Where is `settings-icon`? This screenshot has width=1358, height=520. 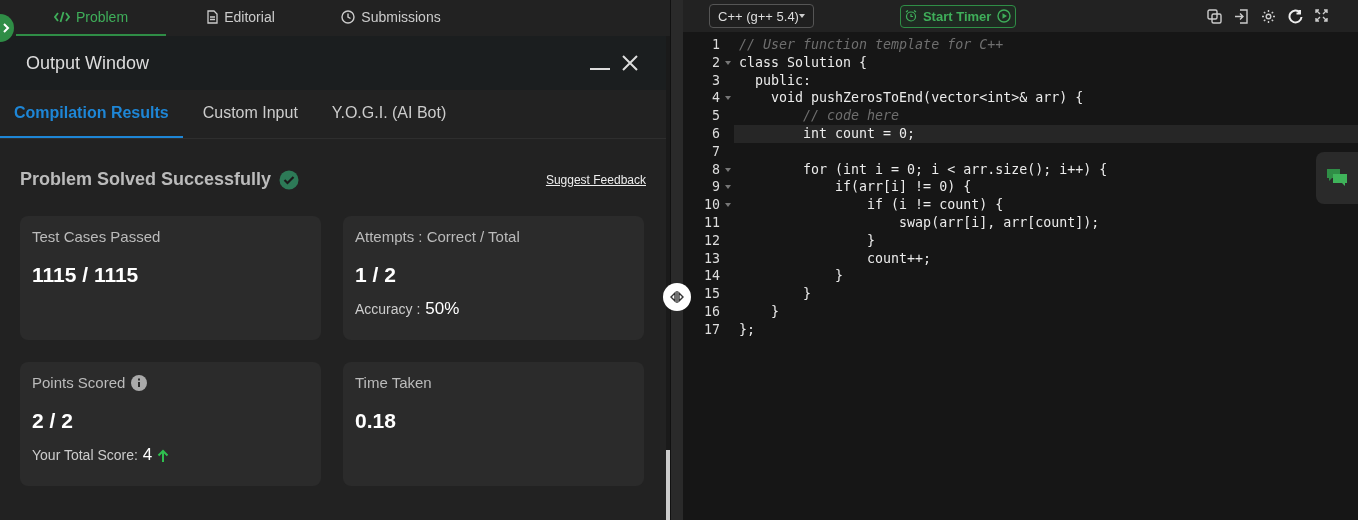 settings-icon is located at coordinates (1268, 16).